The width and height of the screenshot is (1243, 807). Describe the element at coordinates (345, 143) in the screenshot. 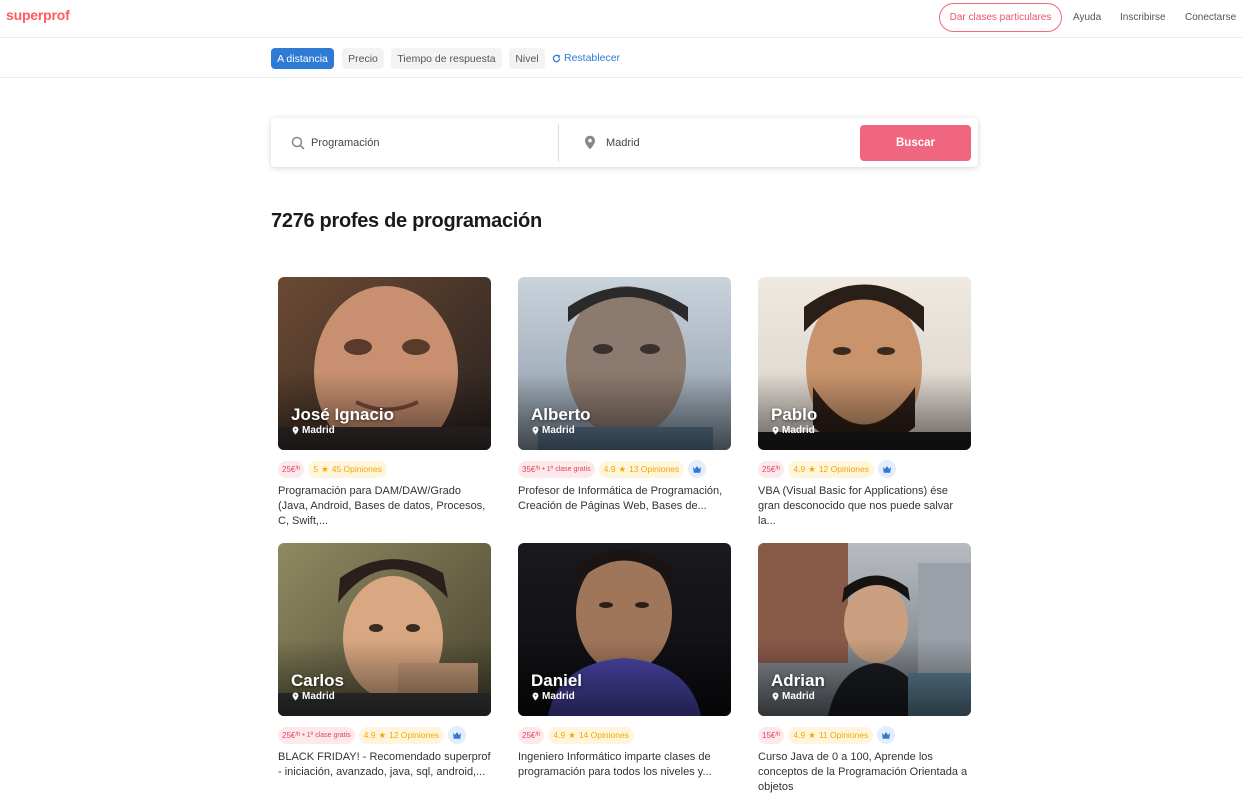

I see `subject-input: Programación` at that location.